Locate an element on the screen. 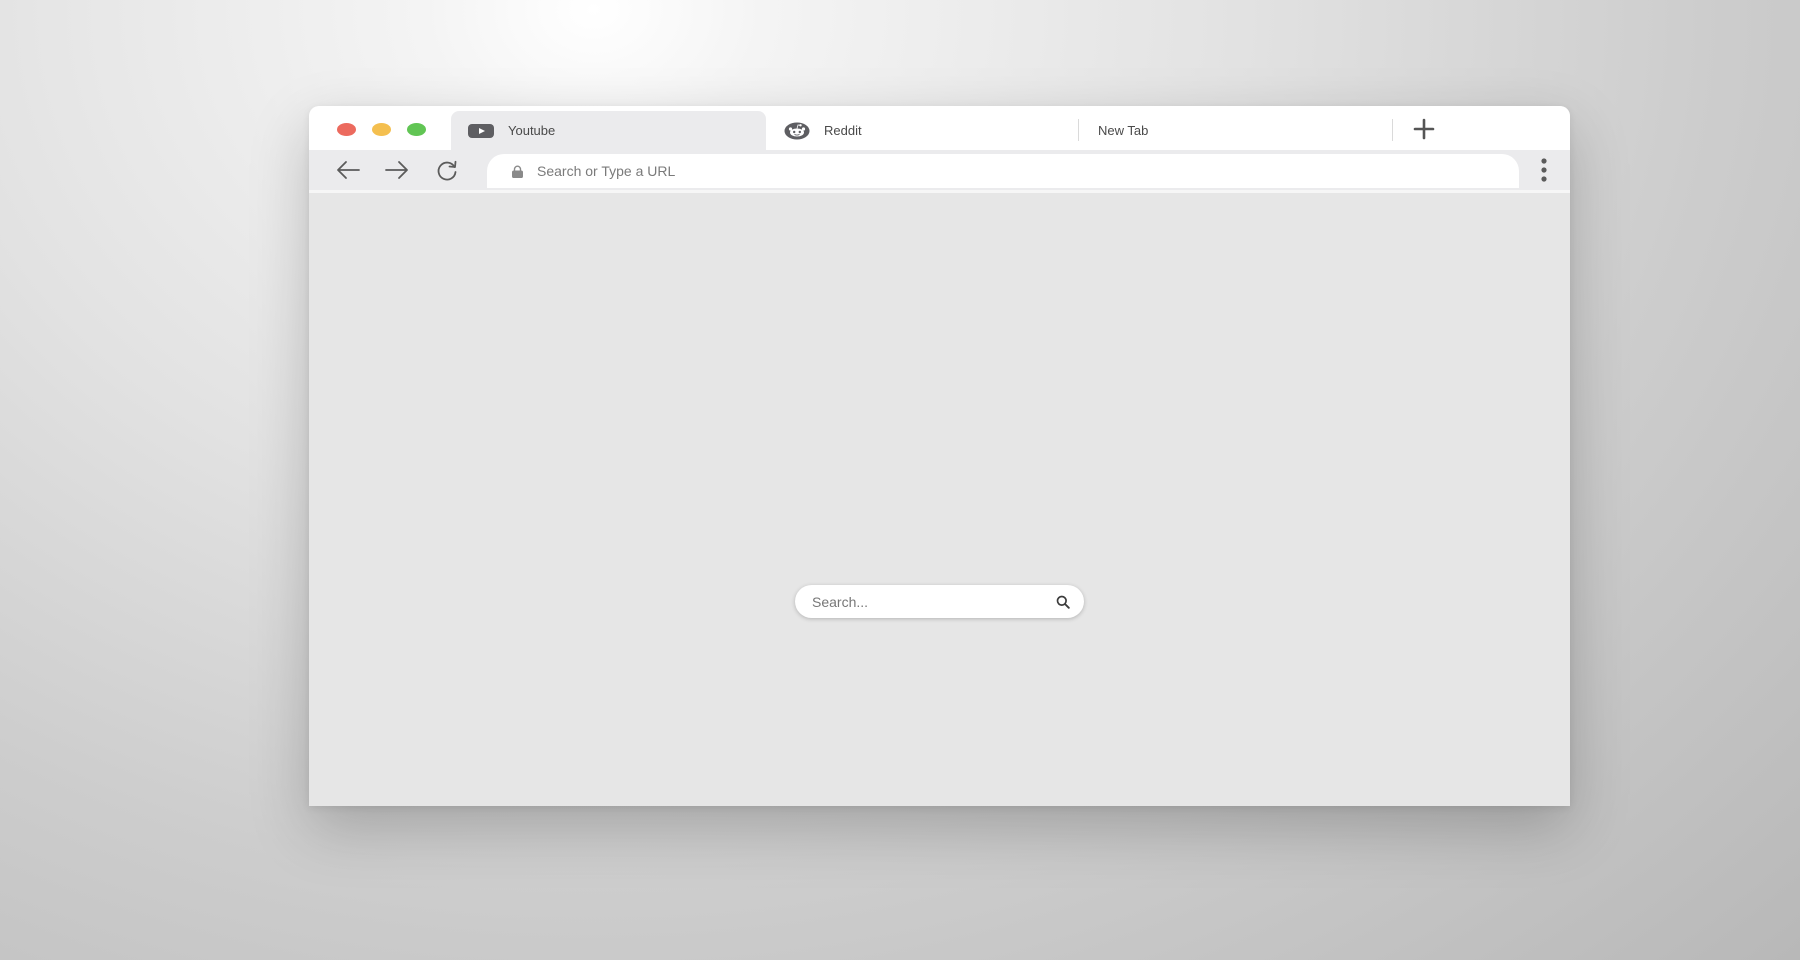 This screenshot has width=1800, height=960. lock-icon is located at coordinates (517, 171).